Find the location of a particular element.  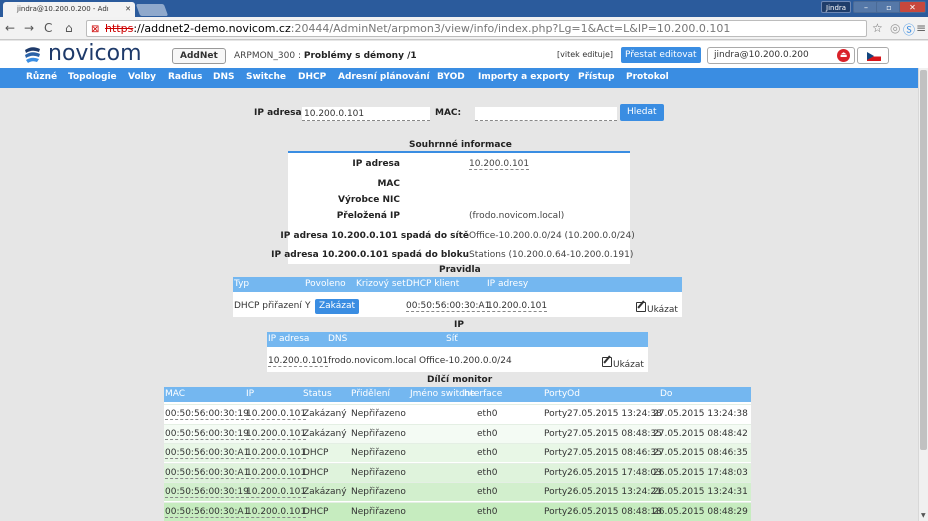

rule-dhcp-client: 00:50:56:00:30:A1 is located at coordinates (448, 306).